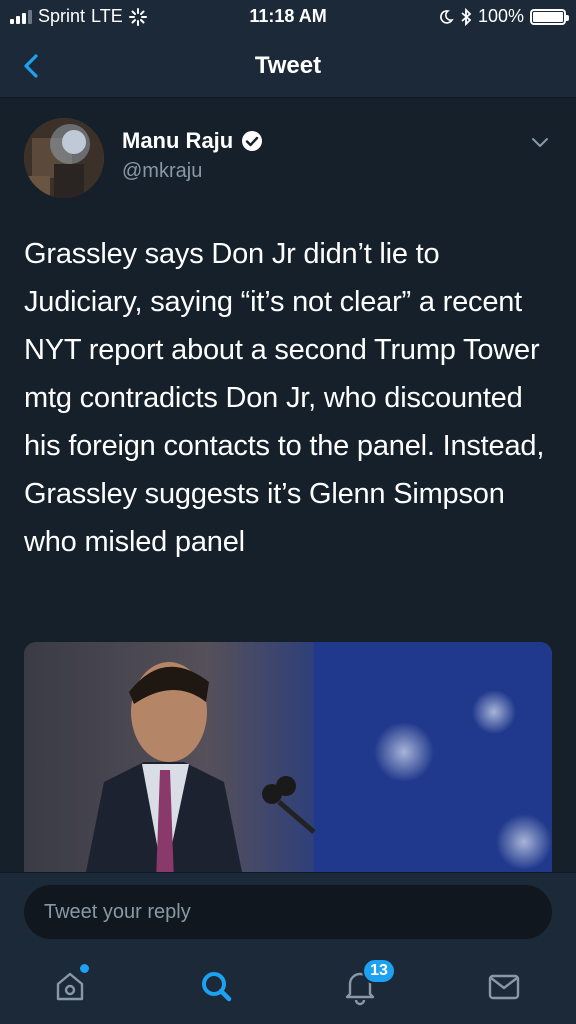 The width and height of the screenshot is (576, 1024). I want to click on avatar, so click(64, 158).